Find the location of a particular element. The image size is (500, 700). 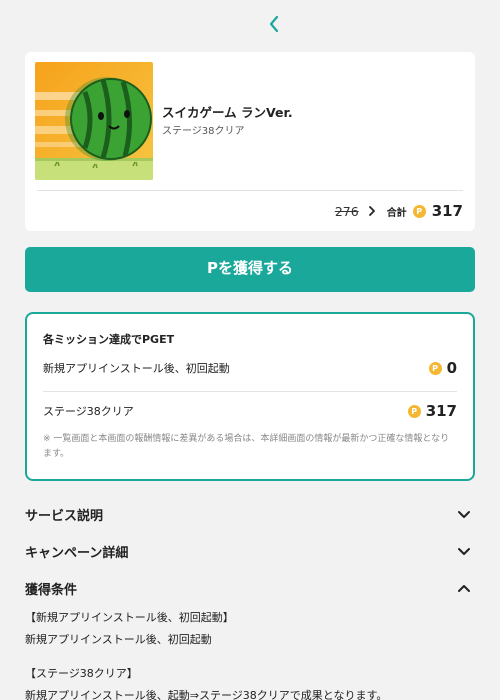

back-button is located at coordinates (274, 24).